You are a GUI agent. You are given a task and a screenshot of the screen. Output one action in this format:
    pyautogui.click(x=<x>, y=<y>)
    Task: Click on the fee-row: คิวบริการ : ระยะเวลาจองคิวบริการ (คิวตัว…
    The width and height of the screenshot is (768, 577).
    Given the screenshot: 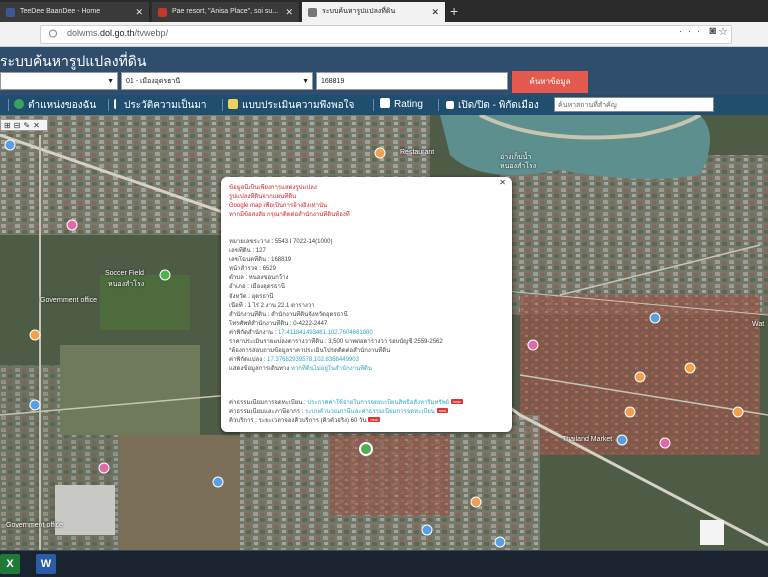 What is the action you would take?
    pyautogui.click(x=369, y=421)
    